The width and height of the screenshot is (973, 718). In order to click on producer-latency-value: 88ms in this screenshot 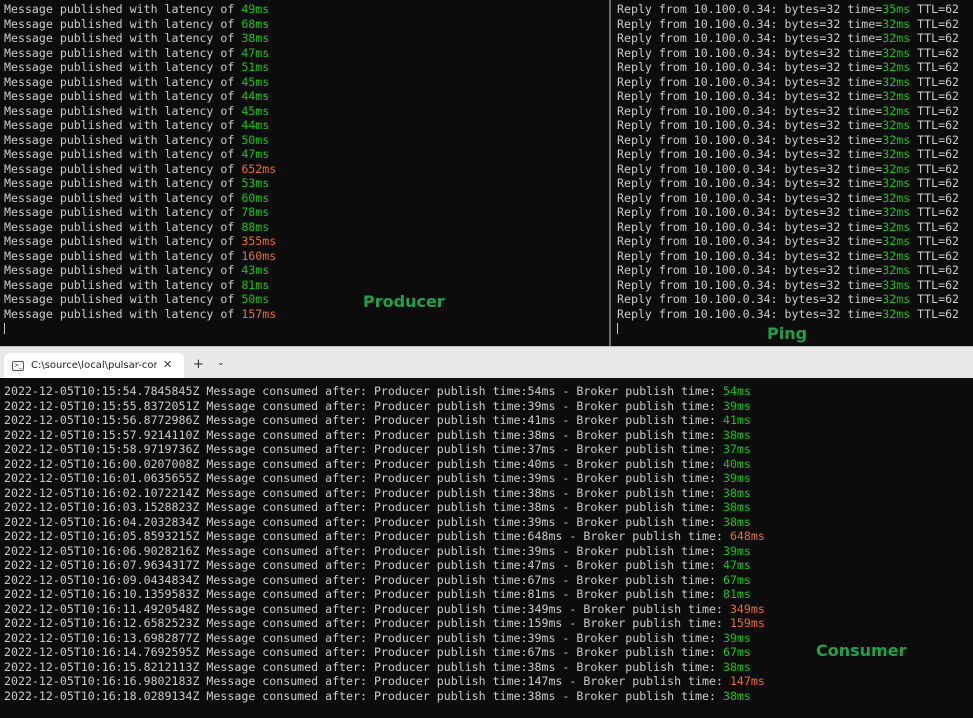, I will do `click(255, 226)`.